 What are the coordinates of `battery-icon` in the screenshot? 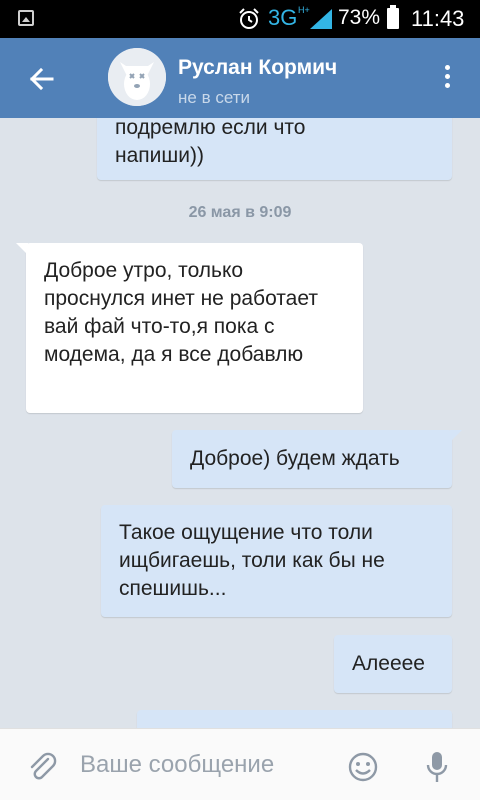 It's located at (393, 17).